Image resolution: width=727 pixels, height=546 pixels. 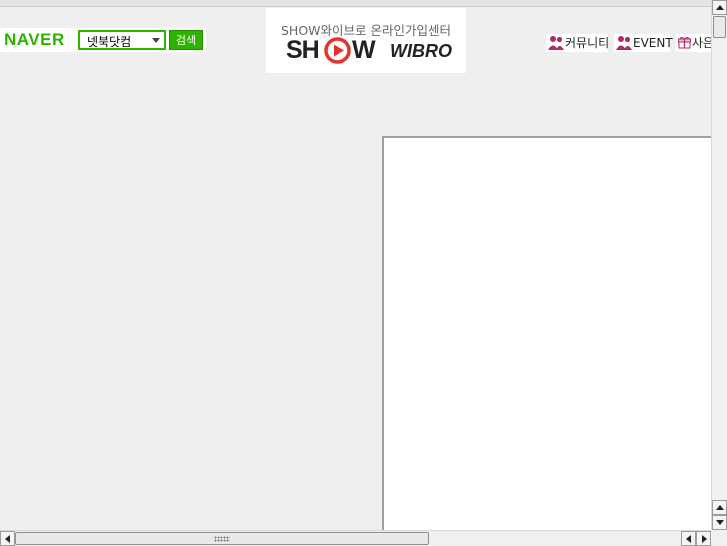 What do you see at coordinates (364, 50) in the screenshot?
I see `brand-show-w: W` at bounding box center [364, 50].